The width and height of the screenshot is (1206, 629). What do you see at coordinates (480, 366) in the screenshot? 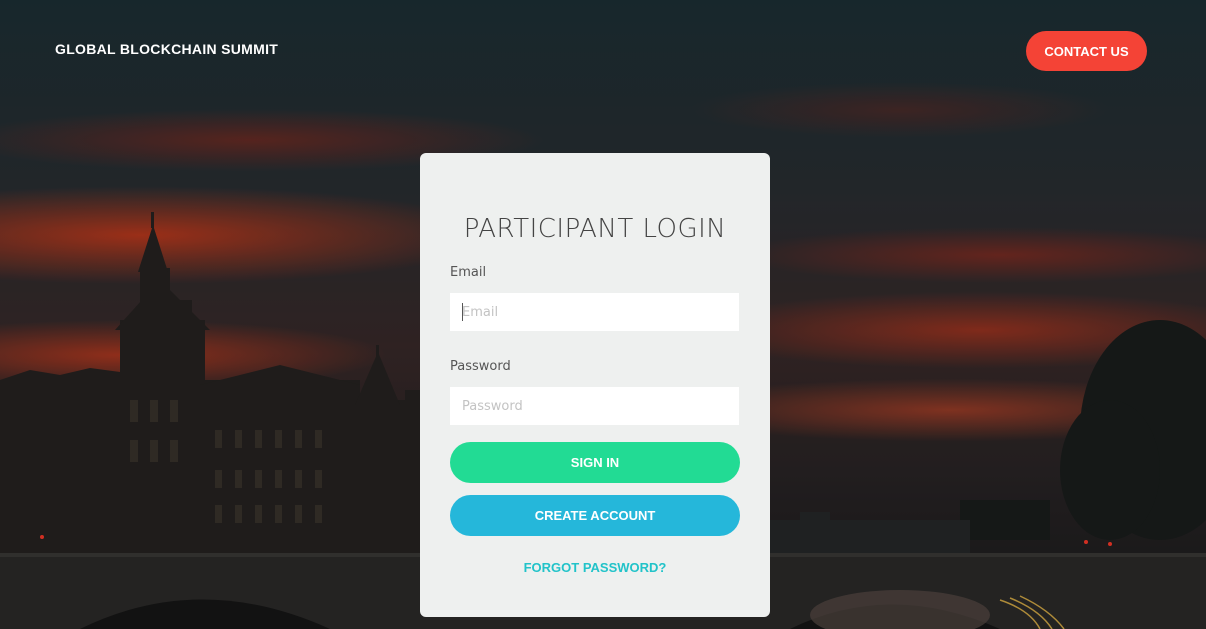
I see `password-label: Password` at bounding box center [480, 366].